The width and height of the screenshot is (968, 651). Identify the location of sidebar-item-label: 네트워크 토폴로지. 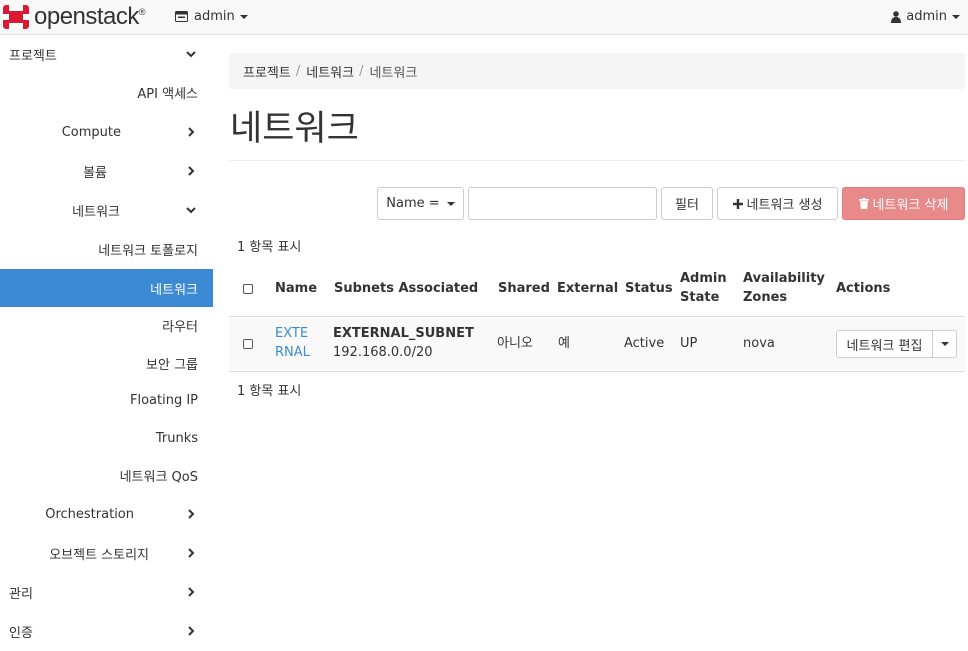
(148, 251).